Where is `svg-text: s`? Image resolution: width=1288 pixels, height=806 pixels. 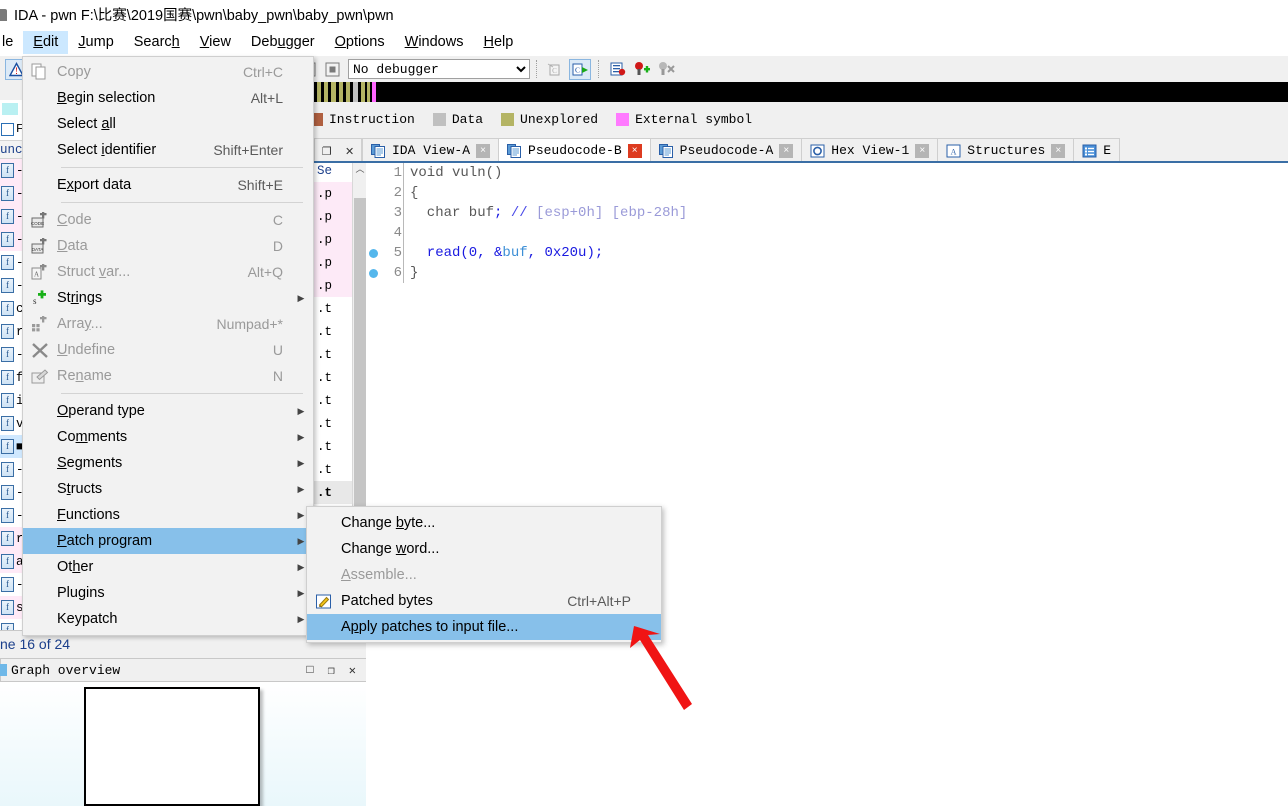
svg-text: s is located at coordinates (35, 301).